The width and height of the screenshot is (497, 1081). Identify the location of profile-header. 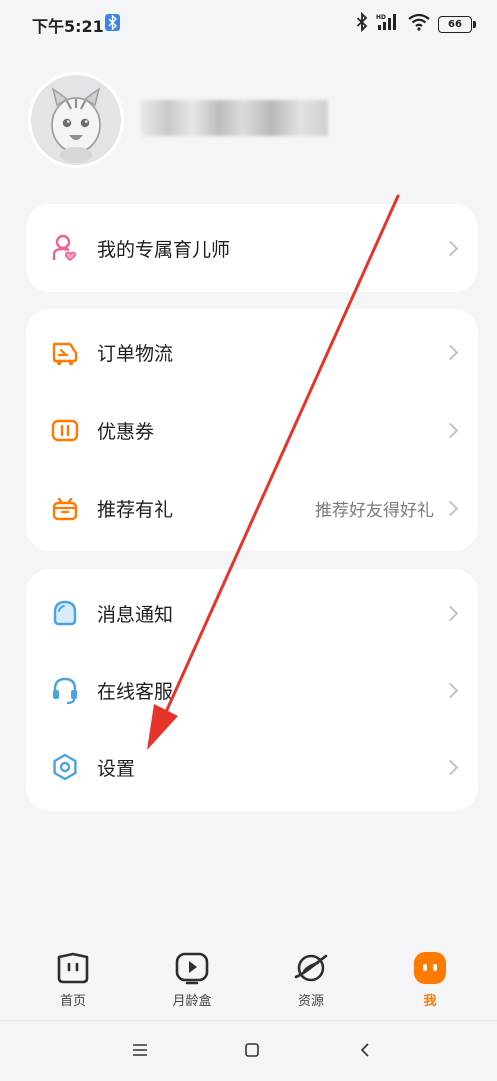
(248, 122).